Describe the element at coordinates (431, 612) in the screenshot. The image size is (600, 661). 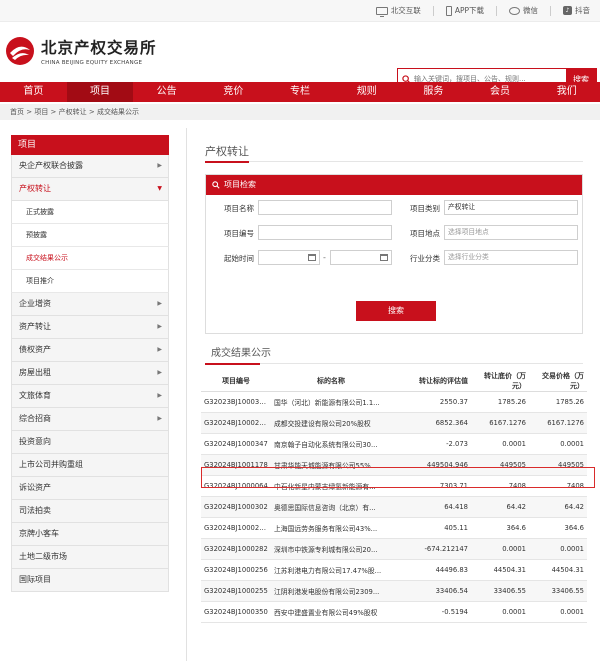
I see `valuation-cell: -0.5194` at that location.